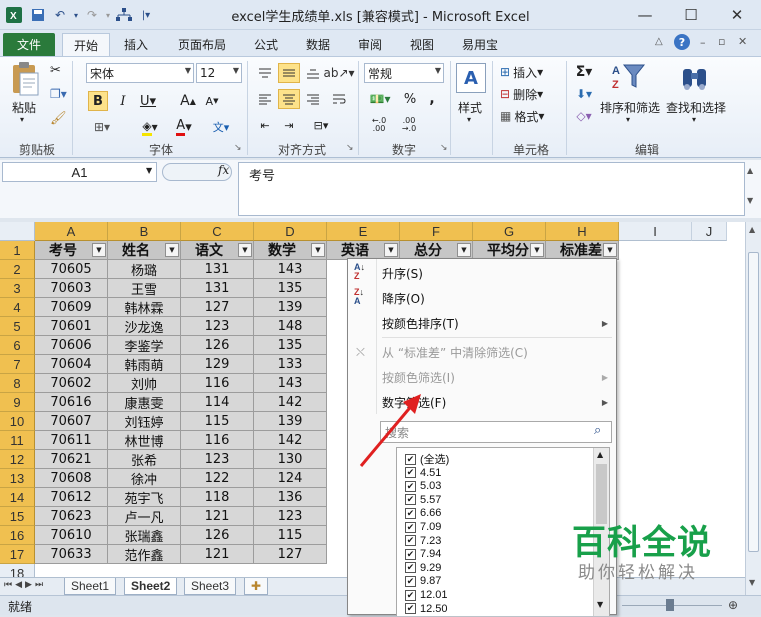  I want to click on table-cell: 李鉴学, so click(144, 345).